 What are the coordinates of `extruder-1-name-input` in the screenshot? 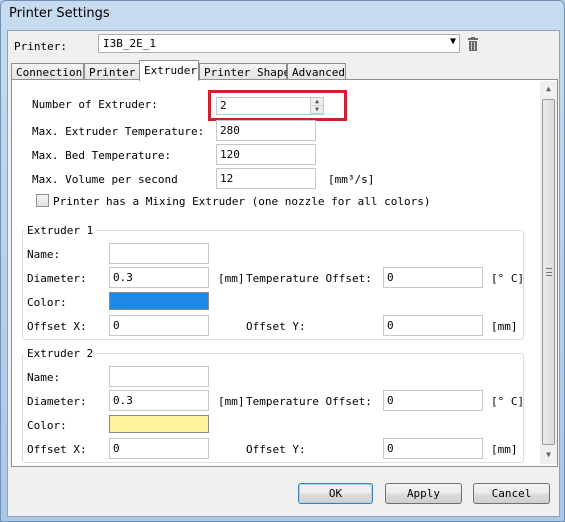 It's located at (159, 253).